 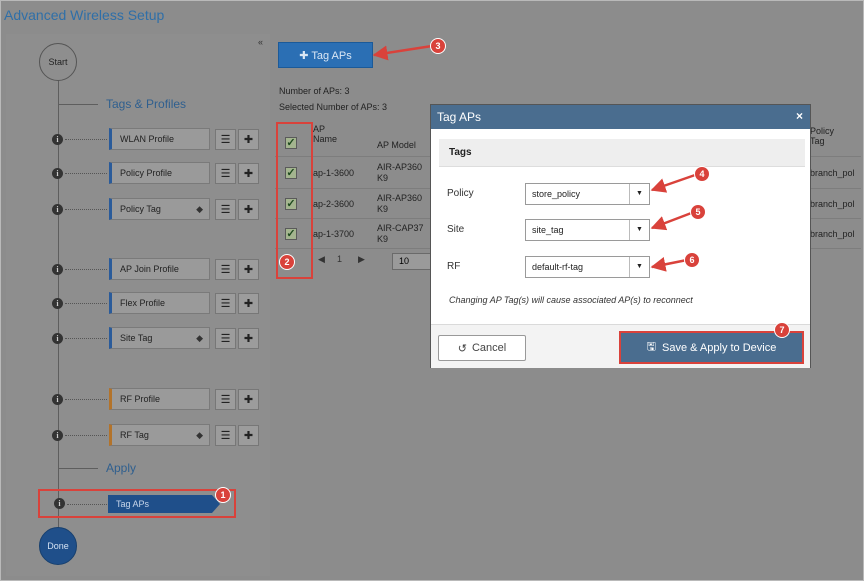 What do you see at coordinates (159, 269) in the screenshot?
I see `ap-join-profile-item: AP Join Profile` at bounding box center [159, 269].